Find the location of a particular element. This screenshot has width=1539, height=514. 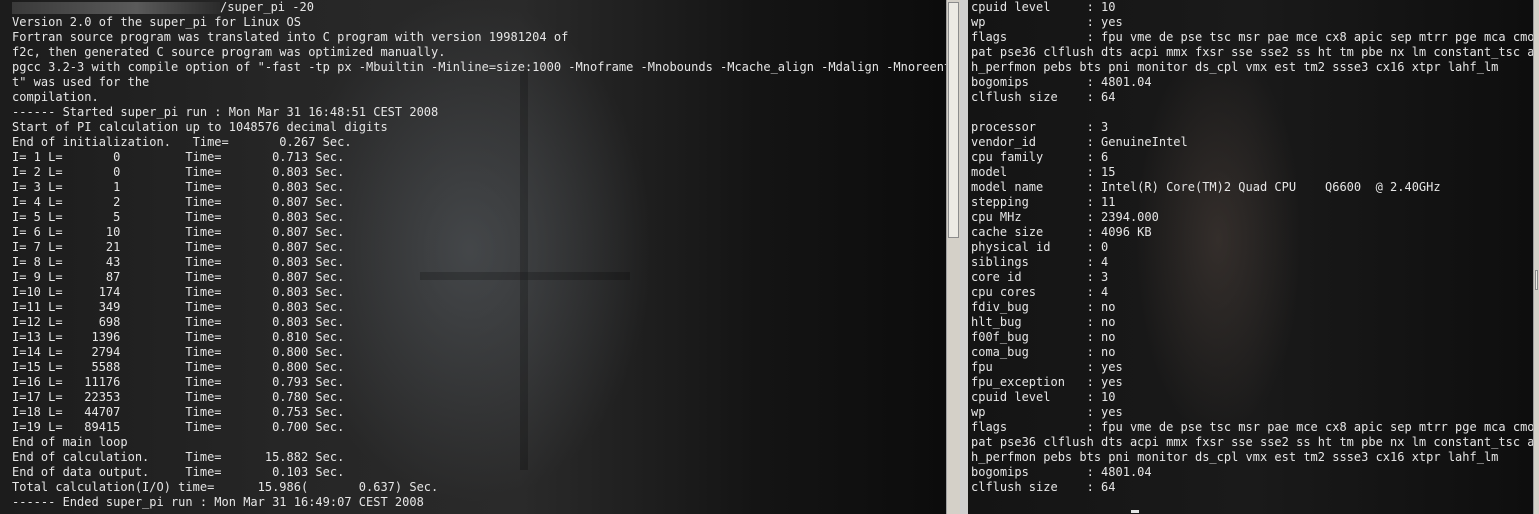

text-cursor is located at coordinates (1135, 511).